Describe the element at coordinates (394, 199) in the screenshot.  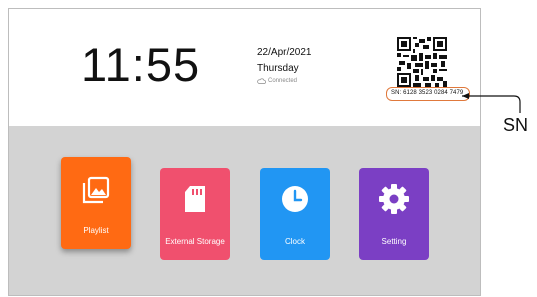
I see `gear-icon` at that location.